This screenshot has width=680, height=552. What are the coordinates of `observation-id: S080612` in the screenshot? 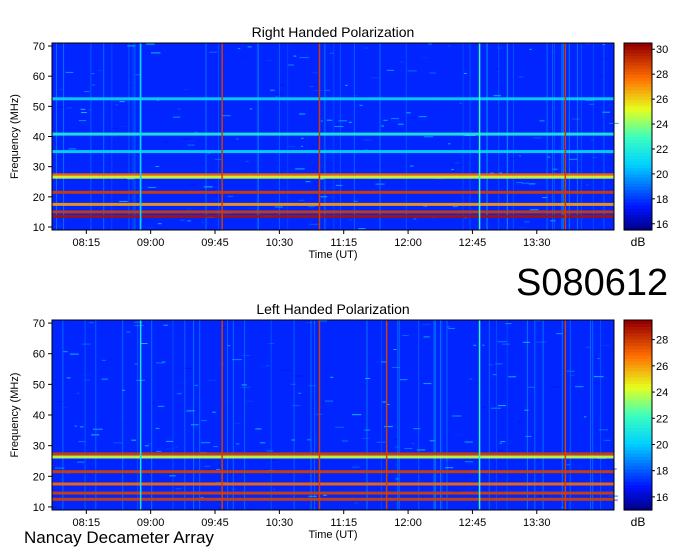 It's located at (592, 283).